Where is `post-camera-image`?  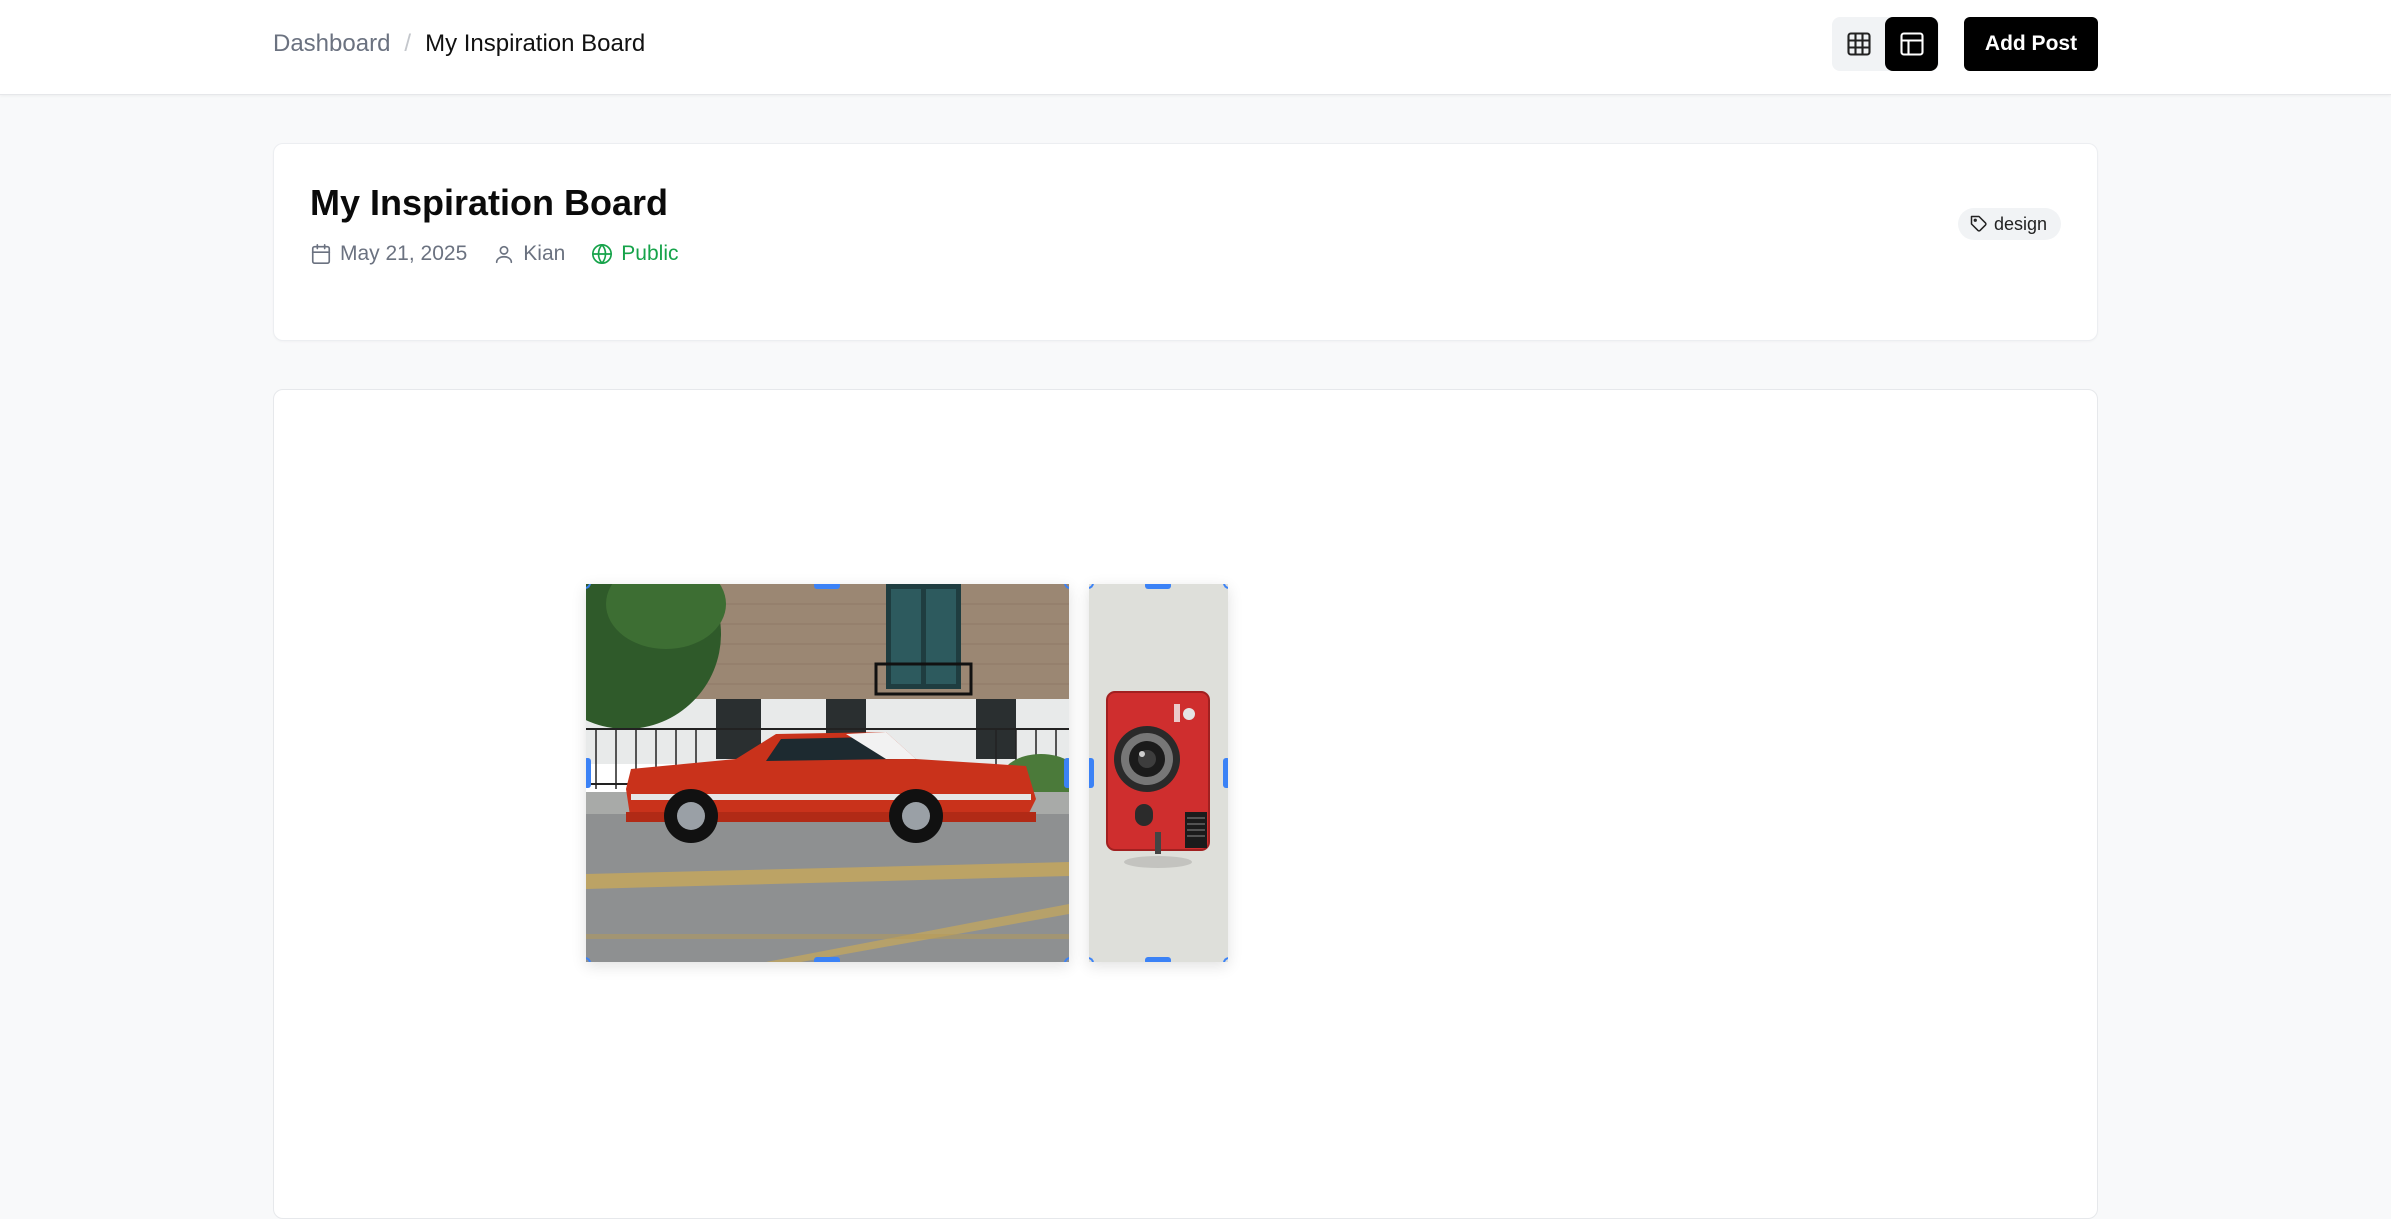 post-camera-image is located at coordinates (1158, 773).